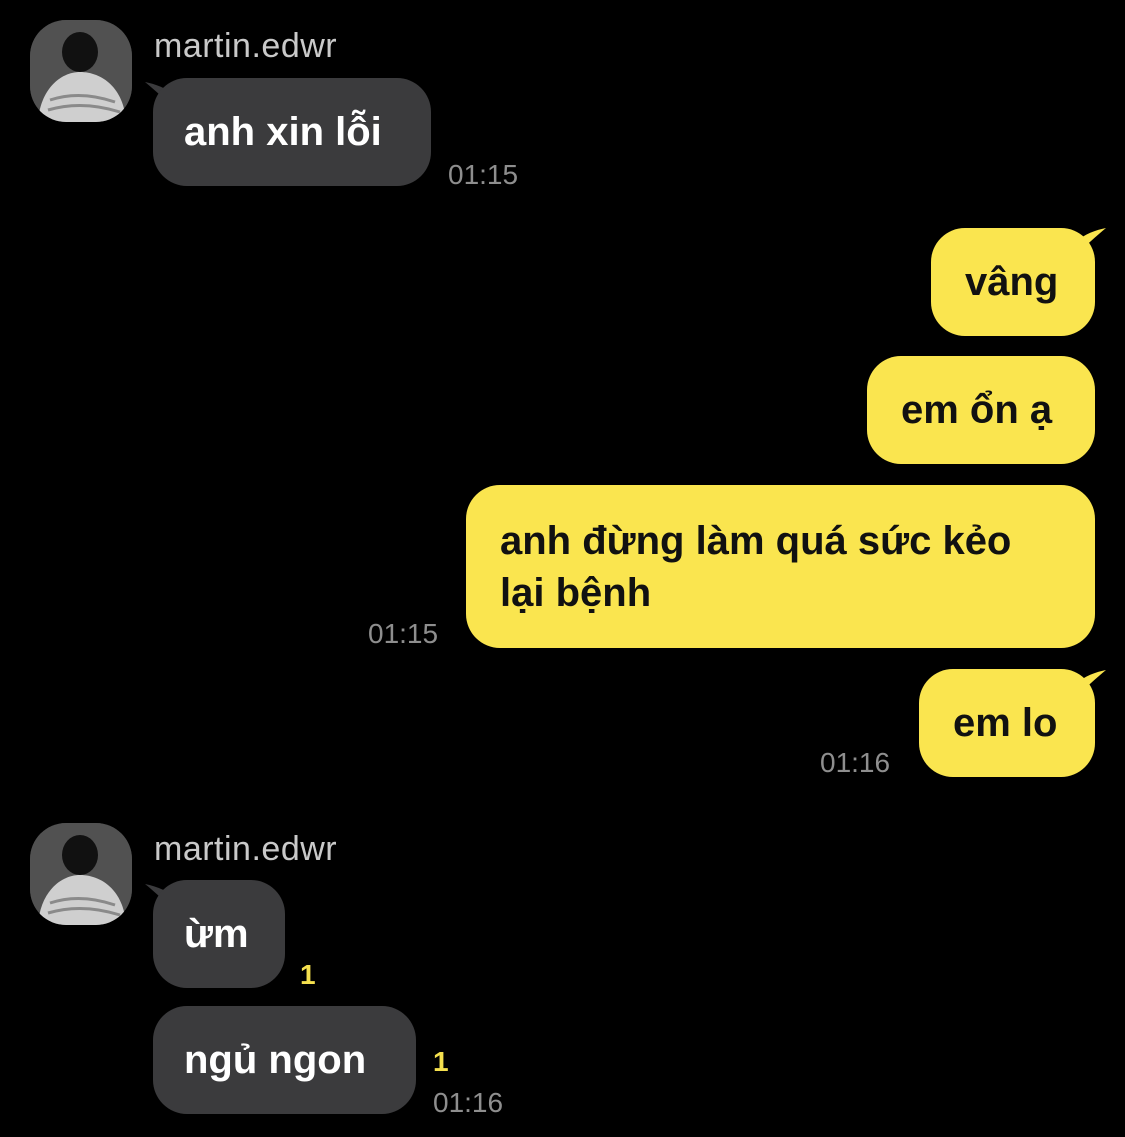 The height and width of the screenshot is (1137, 1125). Describe the element at coordinates (981, 410) in the screenshot. I see `message-bubble: em ổn ạ` at that location.